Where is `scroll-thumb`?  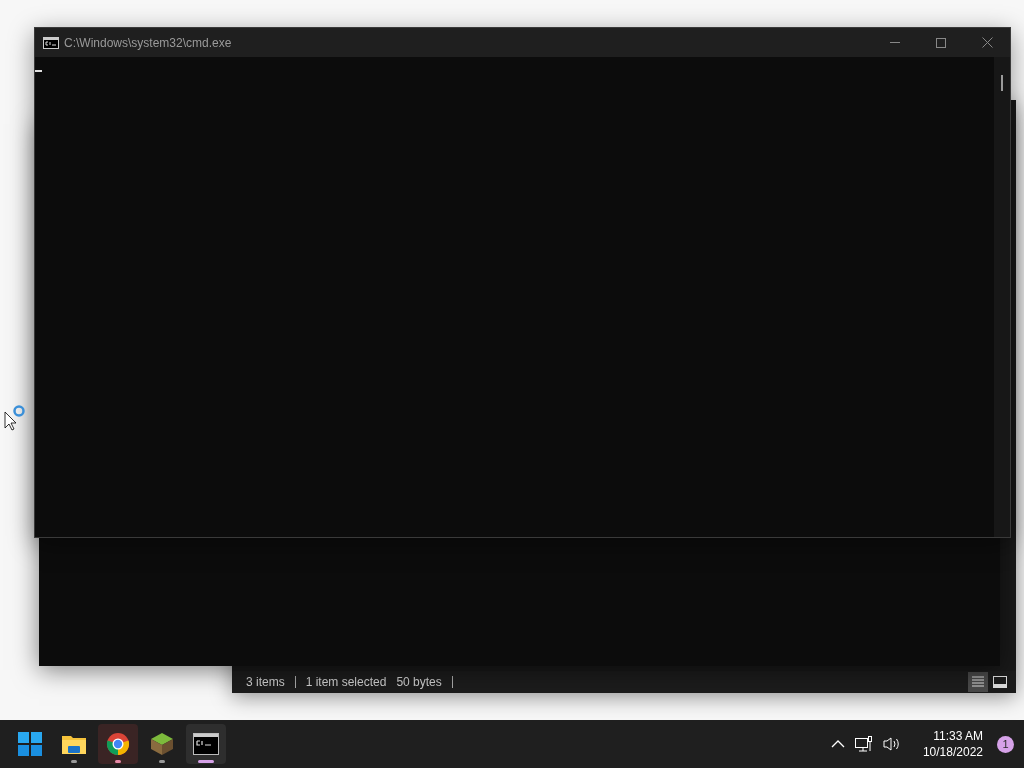 scroll-thumb is located at coordinates (1002, 83).